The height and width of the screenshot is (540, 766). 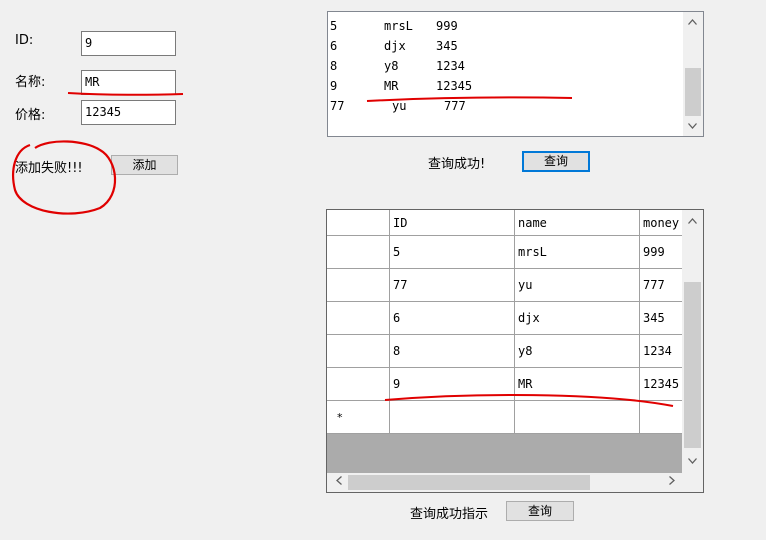 I want to click on grid-query-button: 查询, so click(x=540, y=511).